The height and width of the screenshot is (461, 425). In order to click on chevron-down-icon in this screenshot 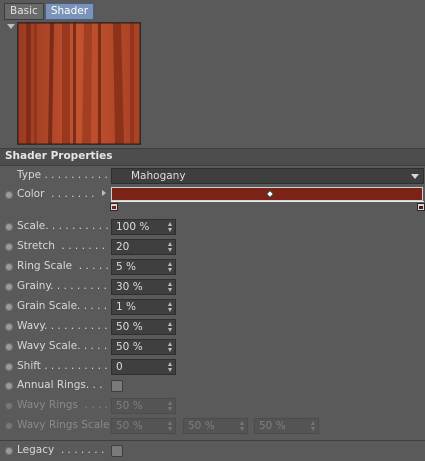, I will do `click(415, 176)`.